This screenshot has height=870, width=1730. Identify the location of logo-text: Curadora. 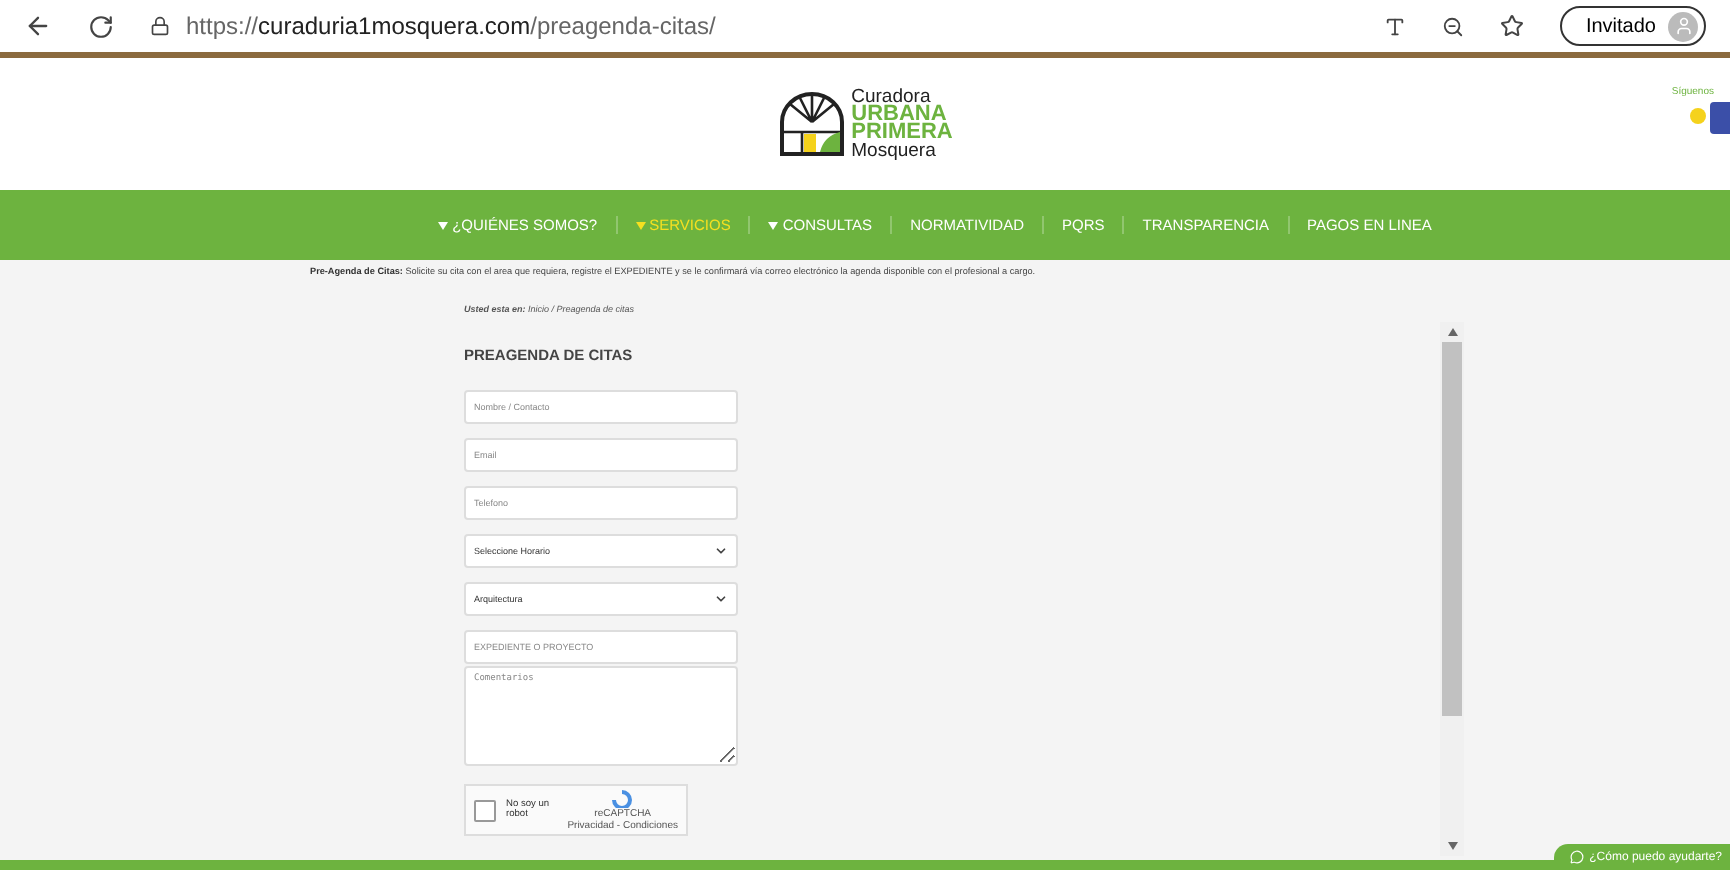
(891, 97).